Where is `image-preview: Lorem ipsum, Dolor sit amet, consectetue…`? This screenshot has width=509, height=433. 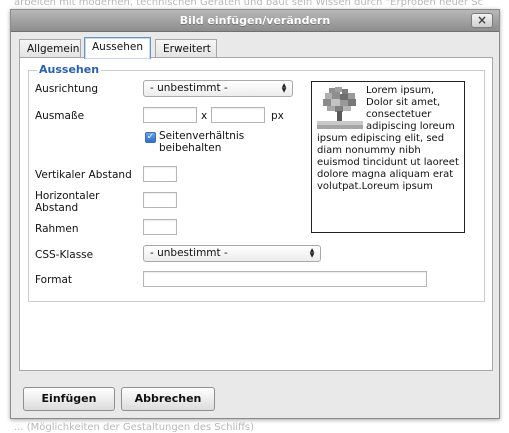
image-preview: Lorem ipsum, Dolor sit amet, consectetue… is located at coordinates (388, 157).